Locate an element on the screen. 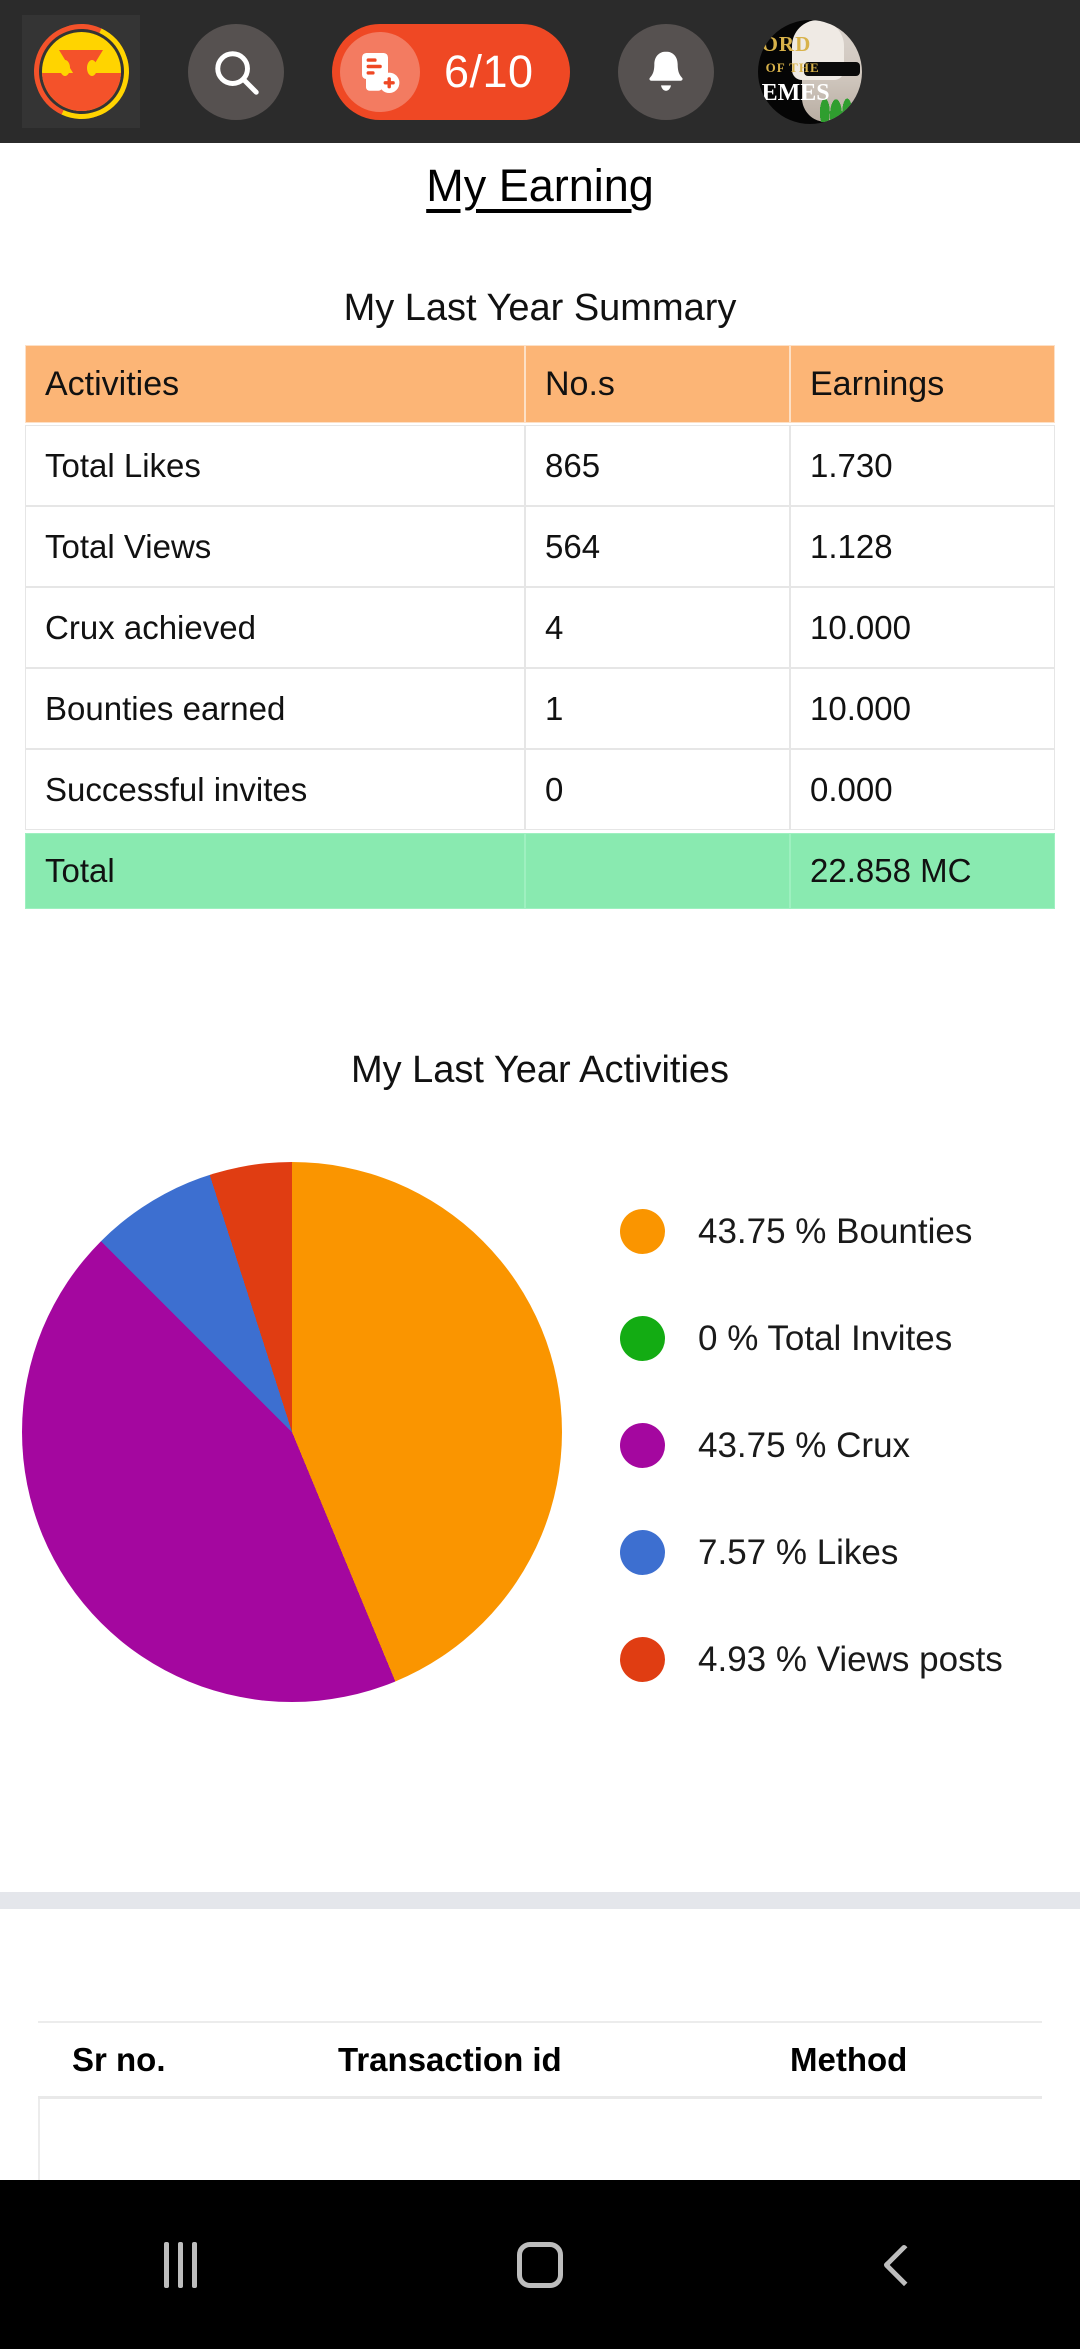 This screenshot has height=2349, width=1080. summary-col-activities: Activities is located at coordinates (275, 384).